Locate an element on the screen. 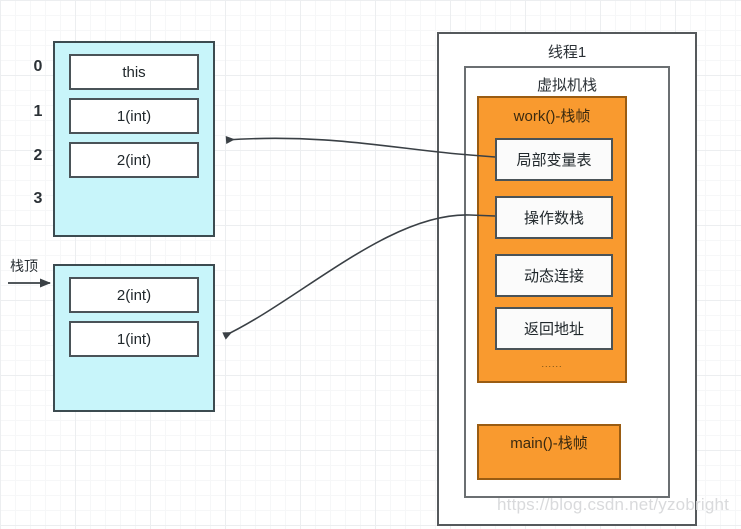  watermark: https://blog.csdn.net/yzobright is located at coordinates (613, 504).